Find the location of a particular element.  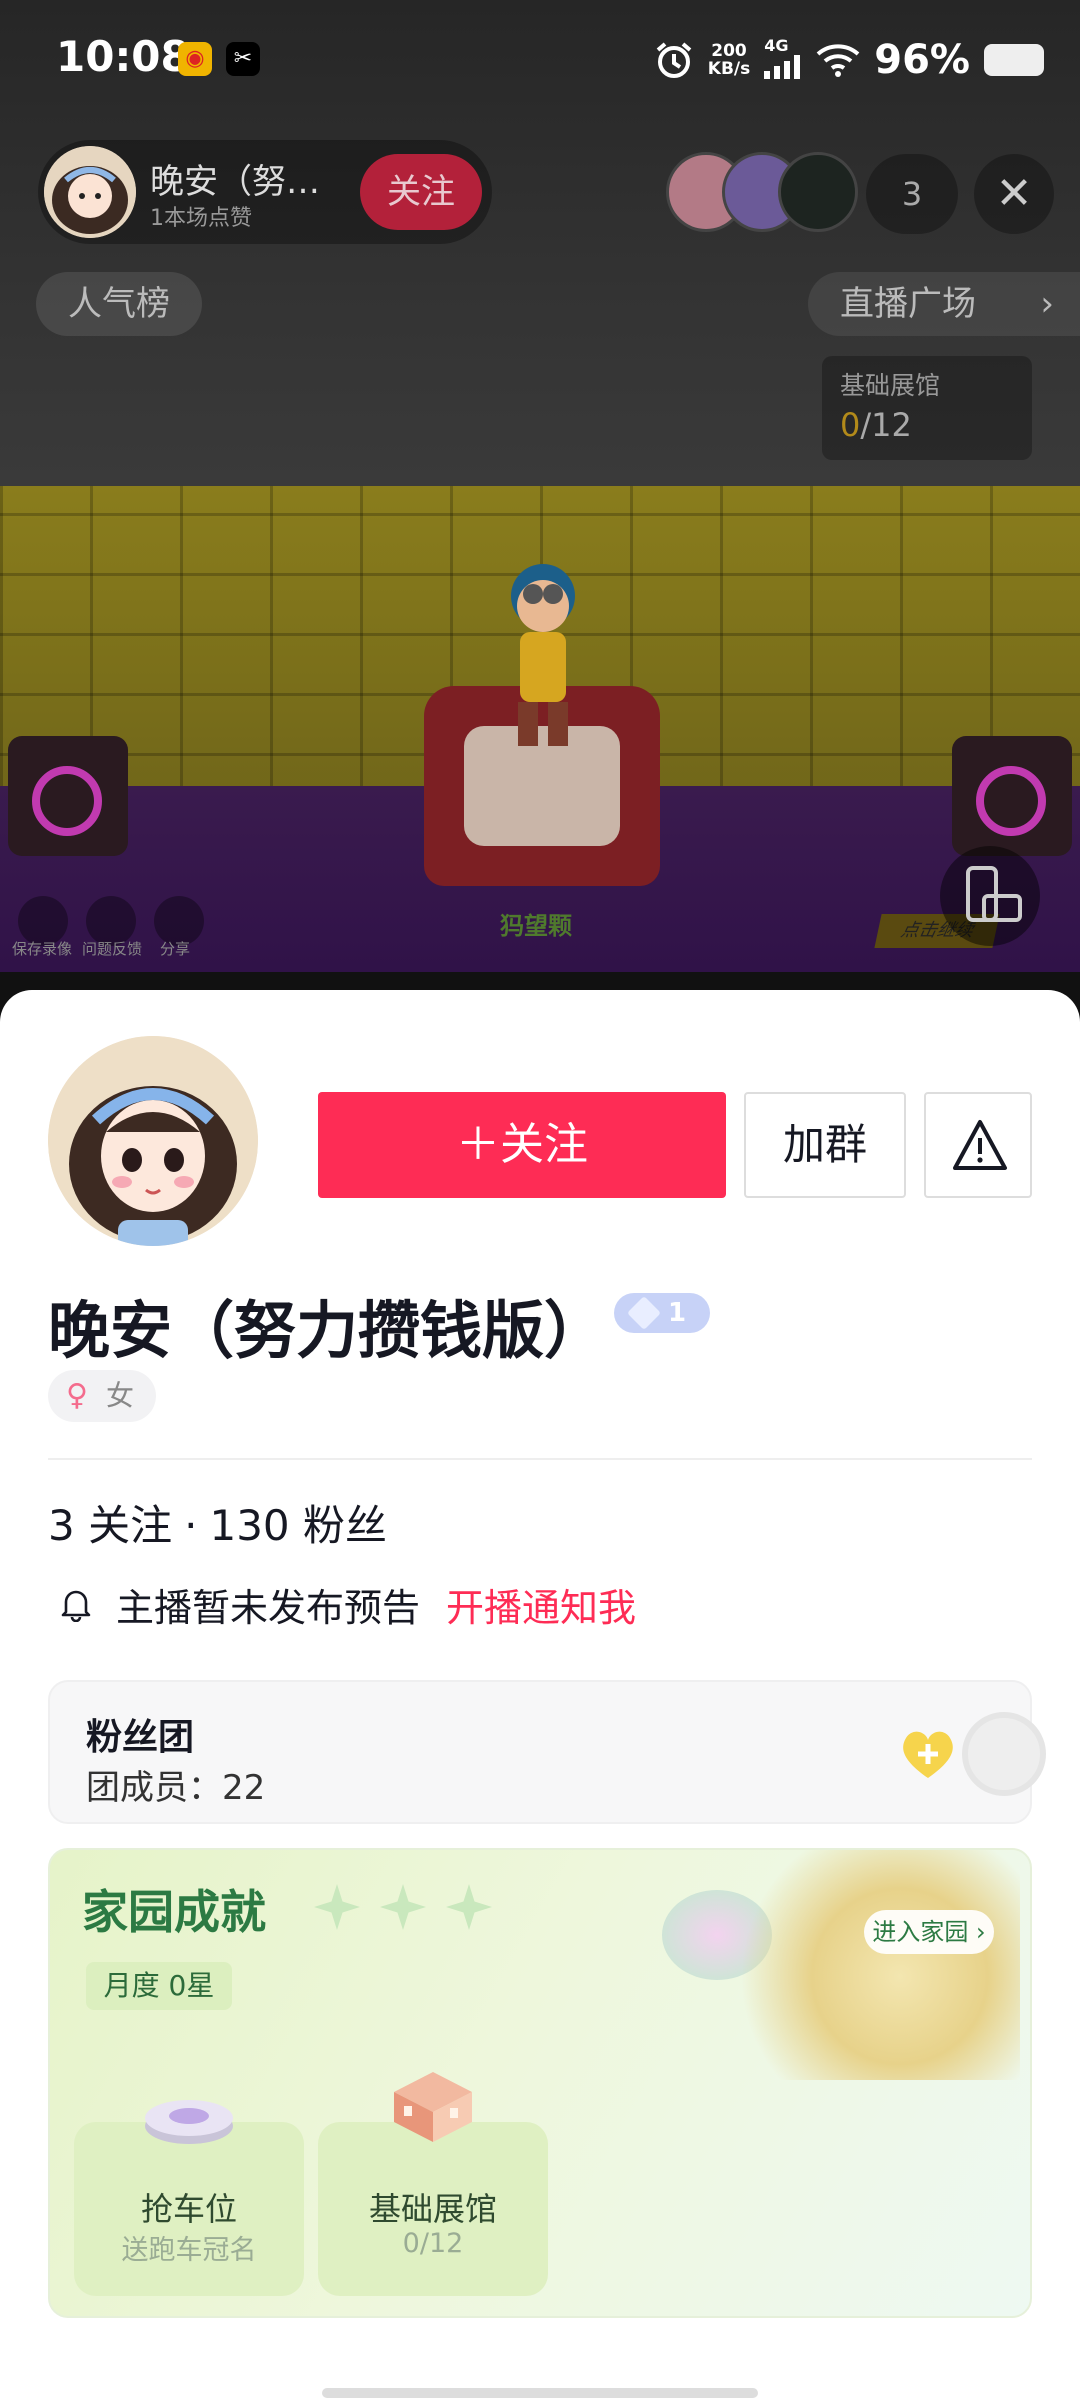

report-button is located at coordinates (978, 1145).